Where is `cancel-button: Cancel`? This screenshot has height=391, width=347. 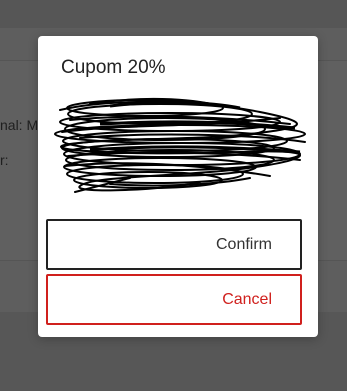
cancel-button: Cancel is located at coordinates (174, 299).